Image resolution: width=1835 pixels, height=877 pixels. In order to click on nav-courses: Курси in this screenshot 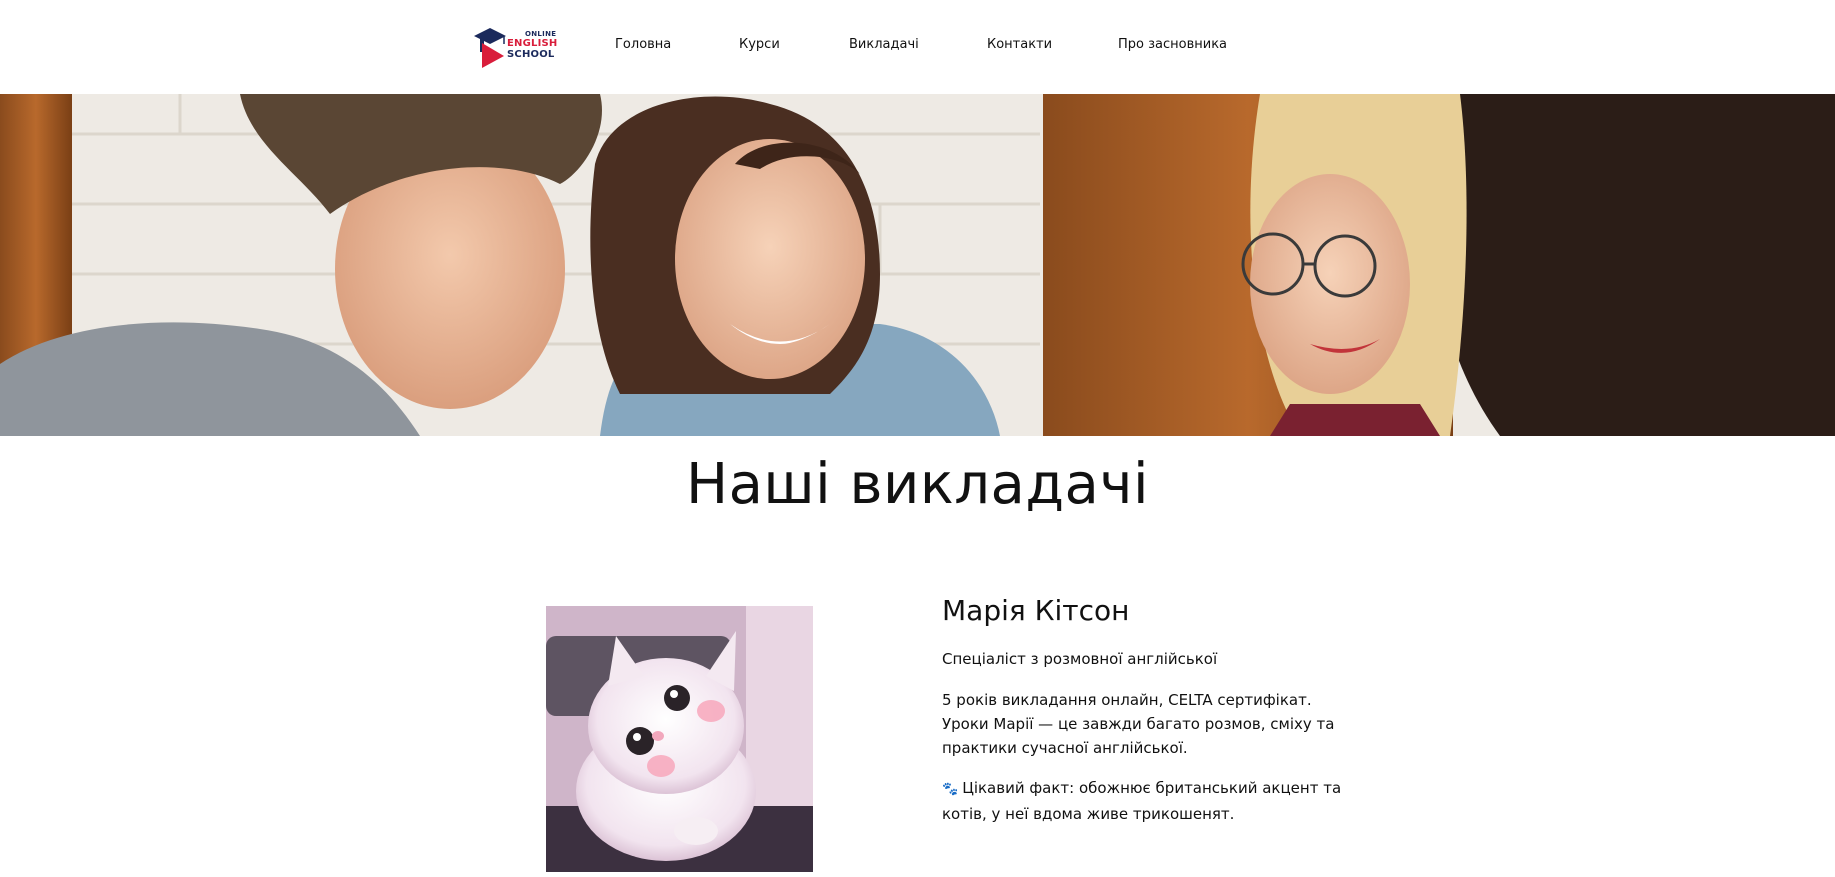, I will do `click(759, 44)`.